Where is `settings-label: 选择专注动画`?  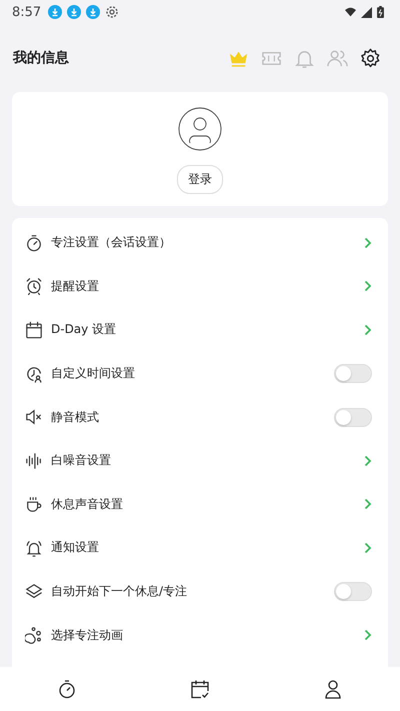
settings-label: 选择专注动画 is located at coordinates (87, 635).